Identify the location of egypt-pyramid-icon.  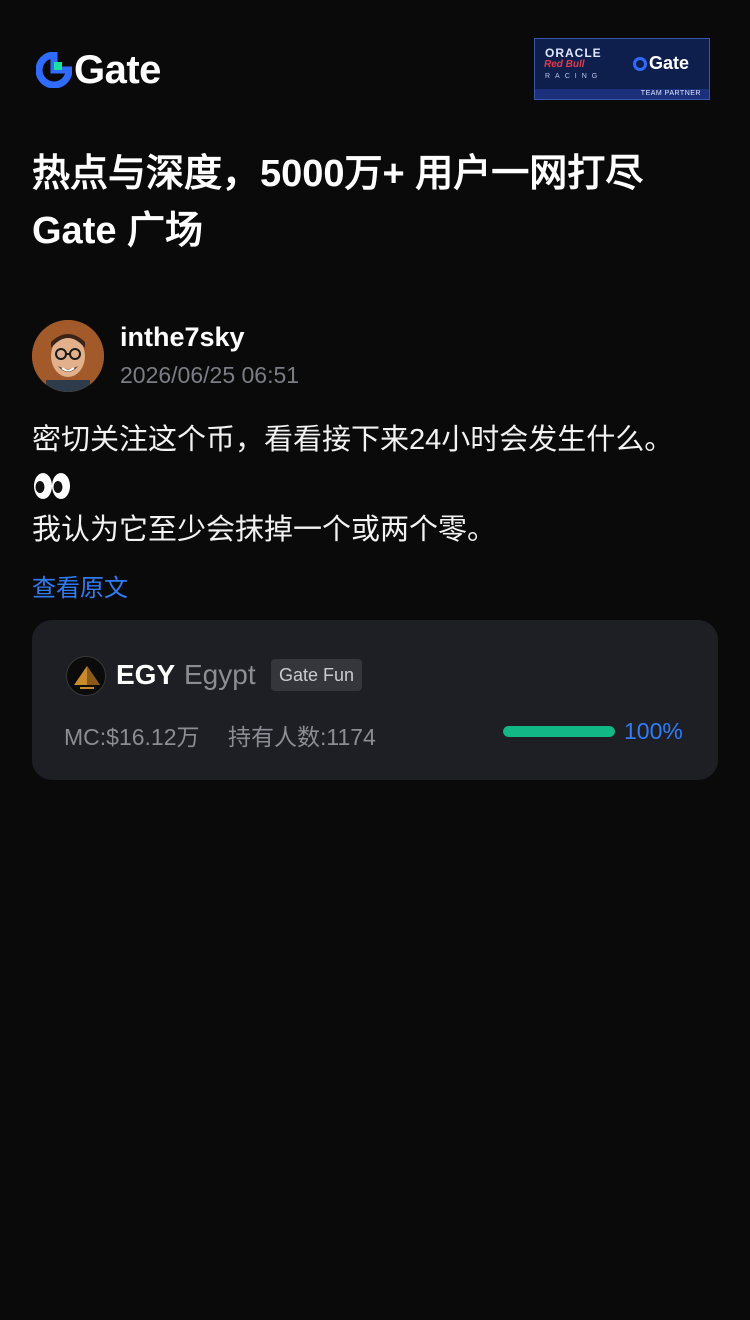
(86, 676).